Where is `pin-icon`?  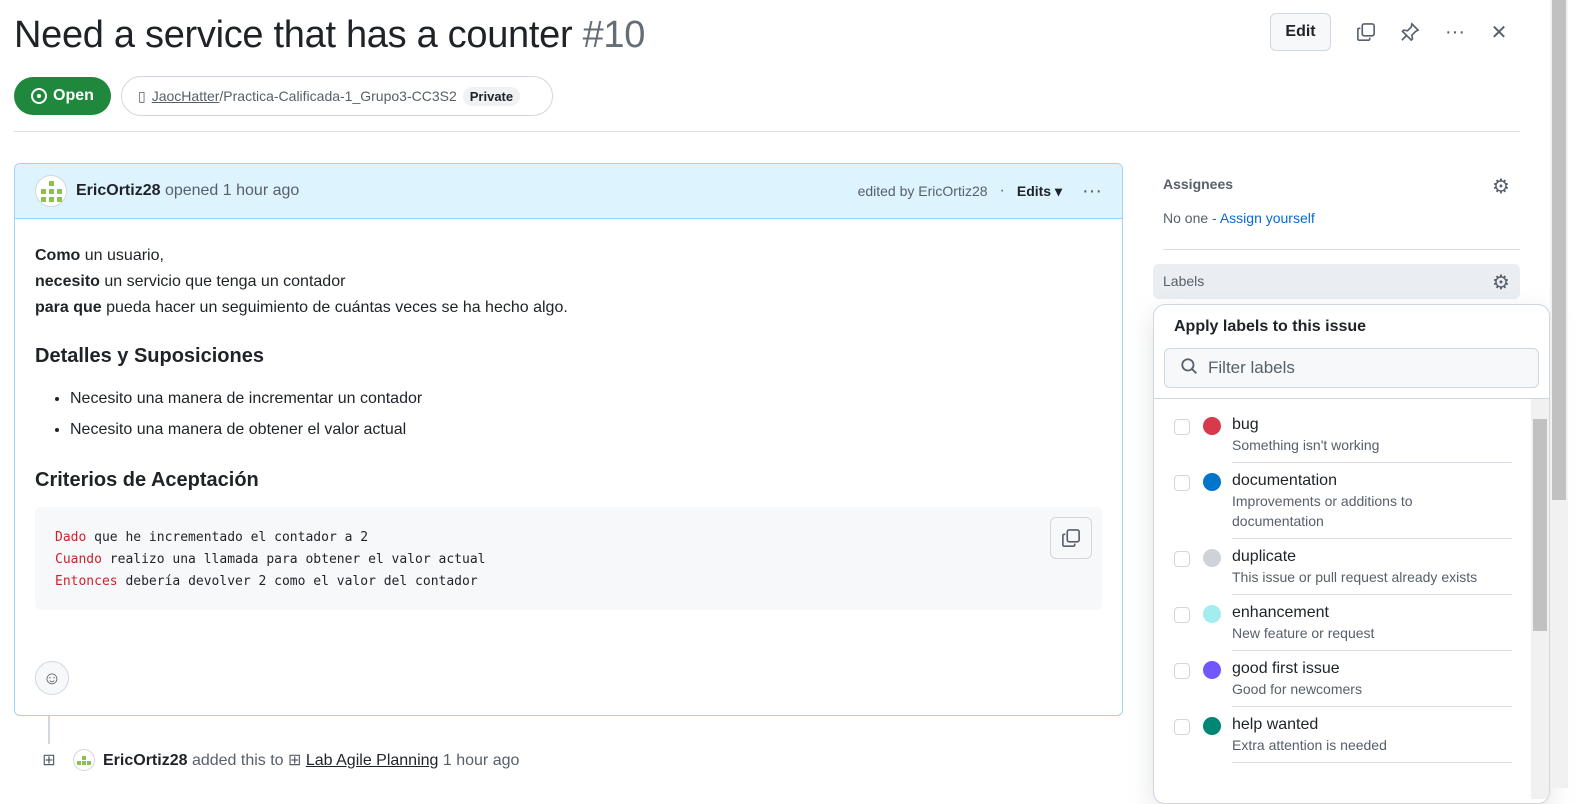
pin-icon is located at coordinates (1410, 32).